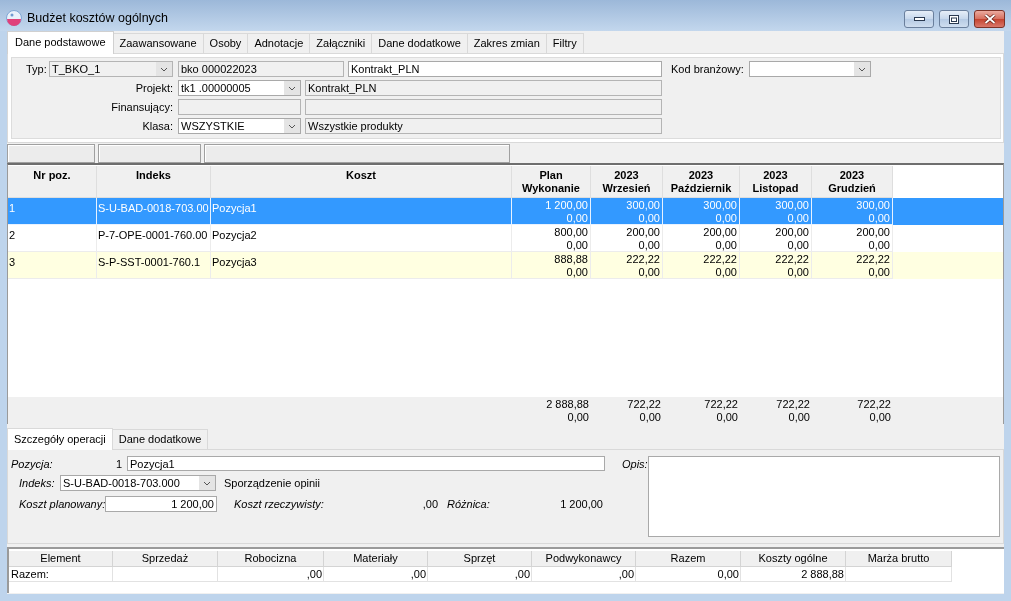 This screenshot has height=601, width=1011. Describe the element at coordinates (708, 69) in the screenshot. I see `field-label: Kod branżowy:` at that location.